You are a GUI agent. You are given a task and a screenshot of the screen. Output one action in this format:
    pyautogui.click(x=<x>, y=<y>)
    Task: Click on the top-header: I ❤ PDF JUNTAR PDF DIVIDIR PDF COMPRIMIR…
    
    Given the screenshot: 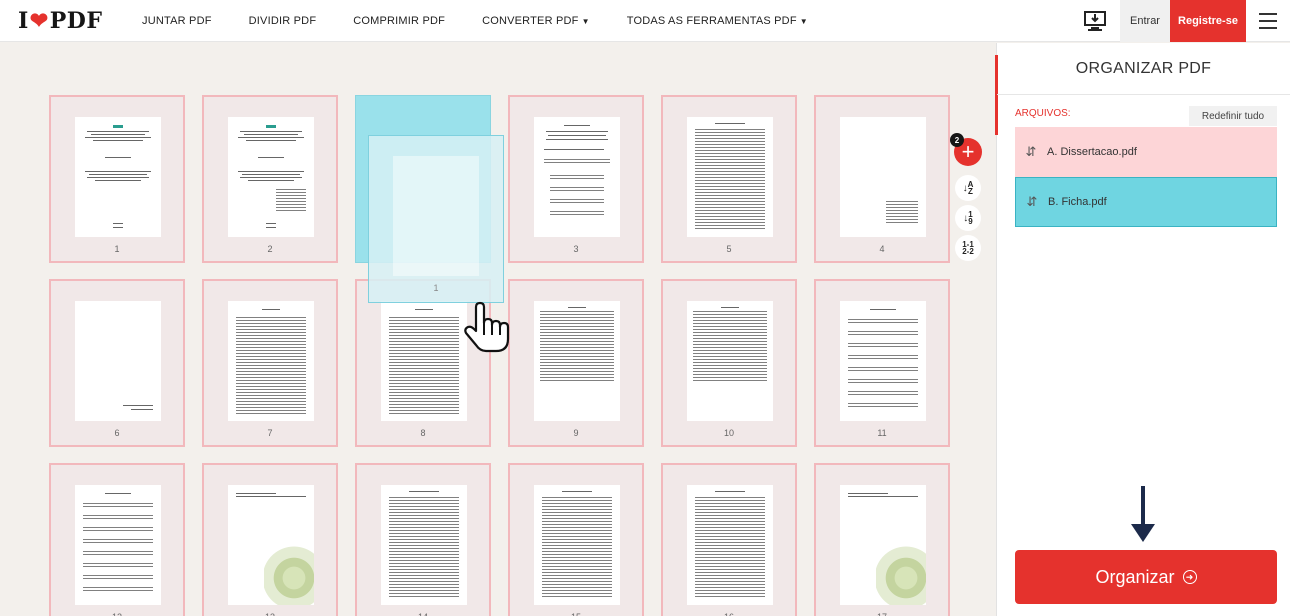 What is the action you would take?
    pyautogui.click(x=645, y=21)
    